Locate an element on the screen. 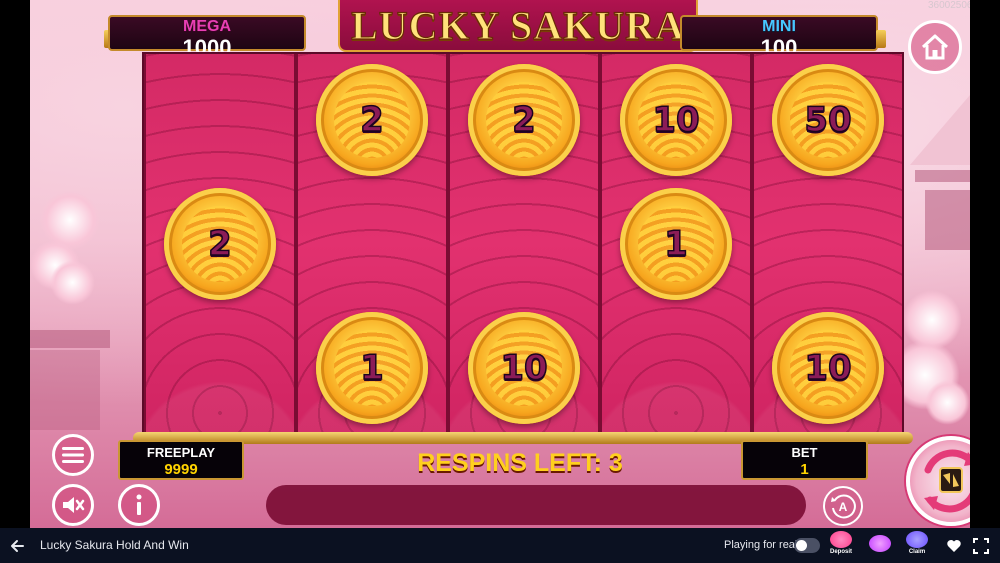  temple-roof-decoration is located at coordinates (70, 339).